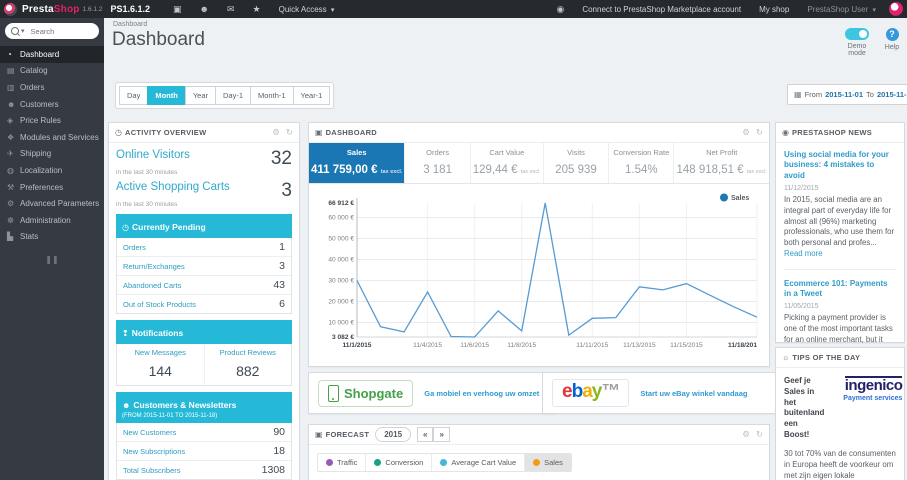  What do you see at coordinates (693, 393) in the screenshot?
I see `ebay-link: Start uw eBay winkel vandaag` at bounding box center [693, 393].